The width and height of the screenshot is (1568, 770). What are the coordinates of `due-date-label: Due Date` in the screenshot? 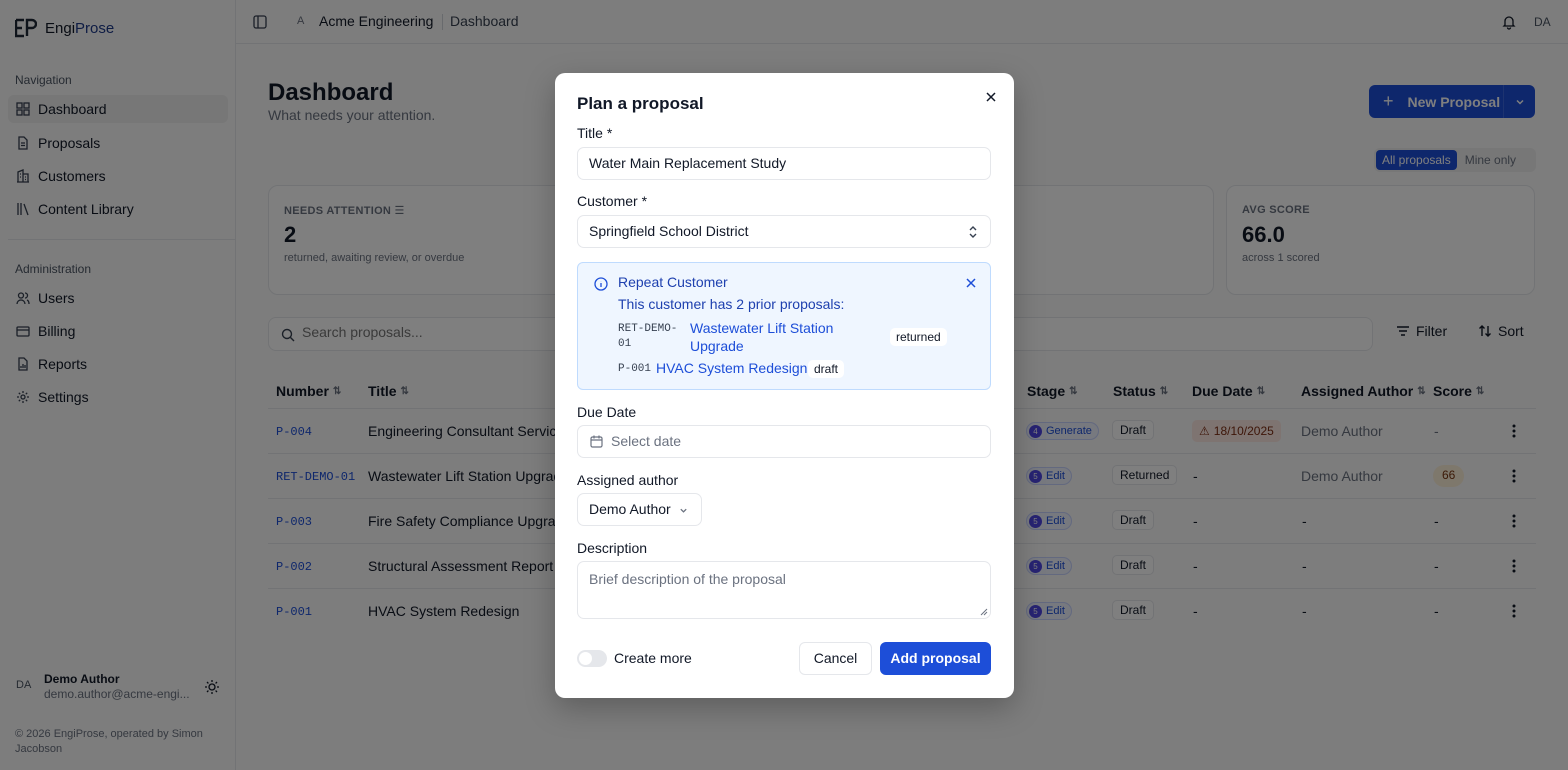 It's located at (607, 412).